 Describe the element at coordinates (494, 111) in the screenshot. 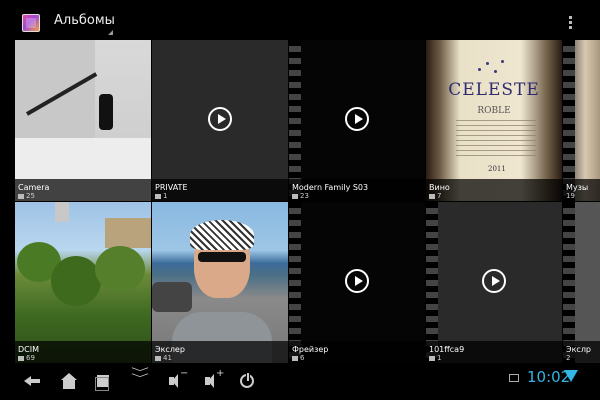

I see `wine-sub: ROBLE` at that location.